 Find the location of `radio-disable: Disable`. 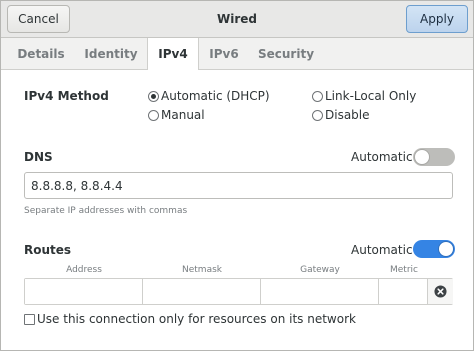

radio-disable: Disable is located at coordinates (341, 115).